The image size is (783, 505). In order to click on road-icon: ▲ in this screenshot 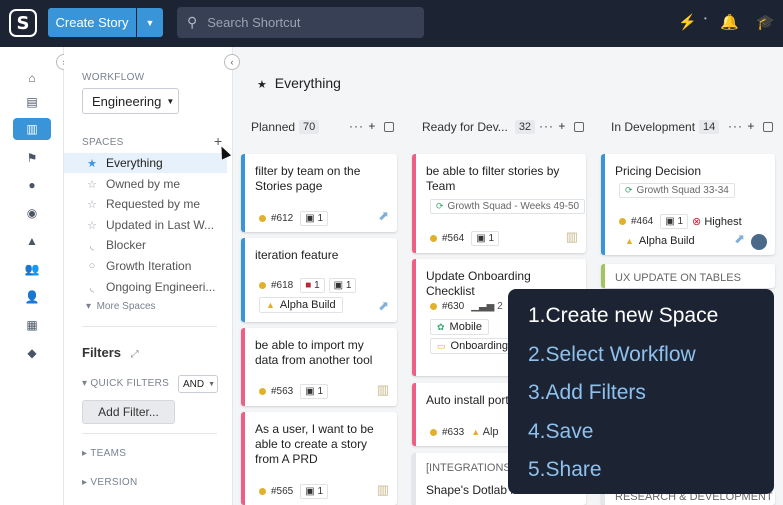, I will do `click(32, 241)`.